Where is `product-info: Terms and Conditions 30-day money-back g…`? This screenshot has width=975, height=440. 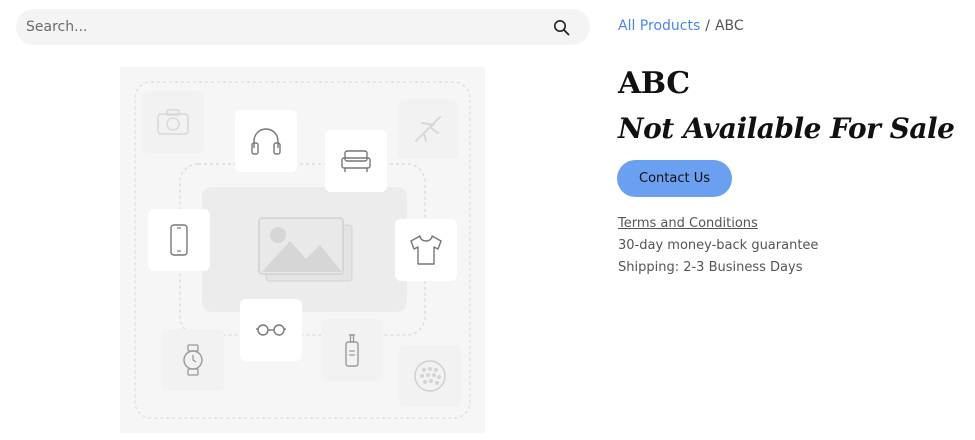 product-info: Terms and Conditions 30-day money-back g… is located at coordinates (718, 246).